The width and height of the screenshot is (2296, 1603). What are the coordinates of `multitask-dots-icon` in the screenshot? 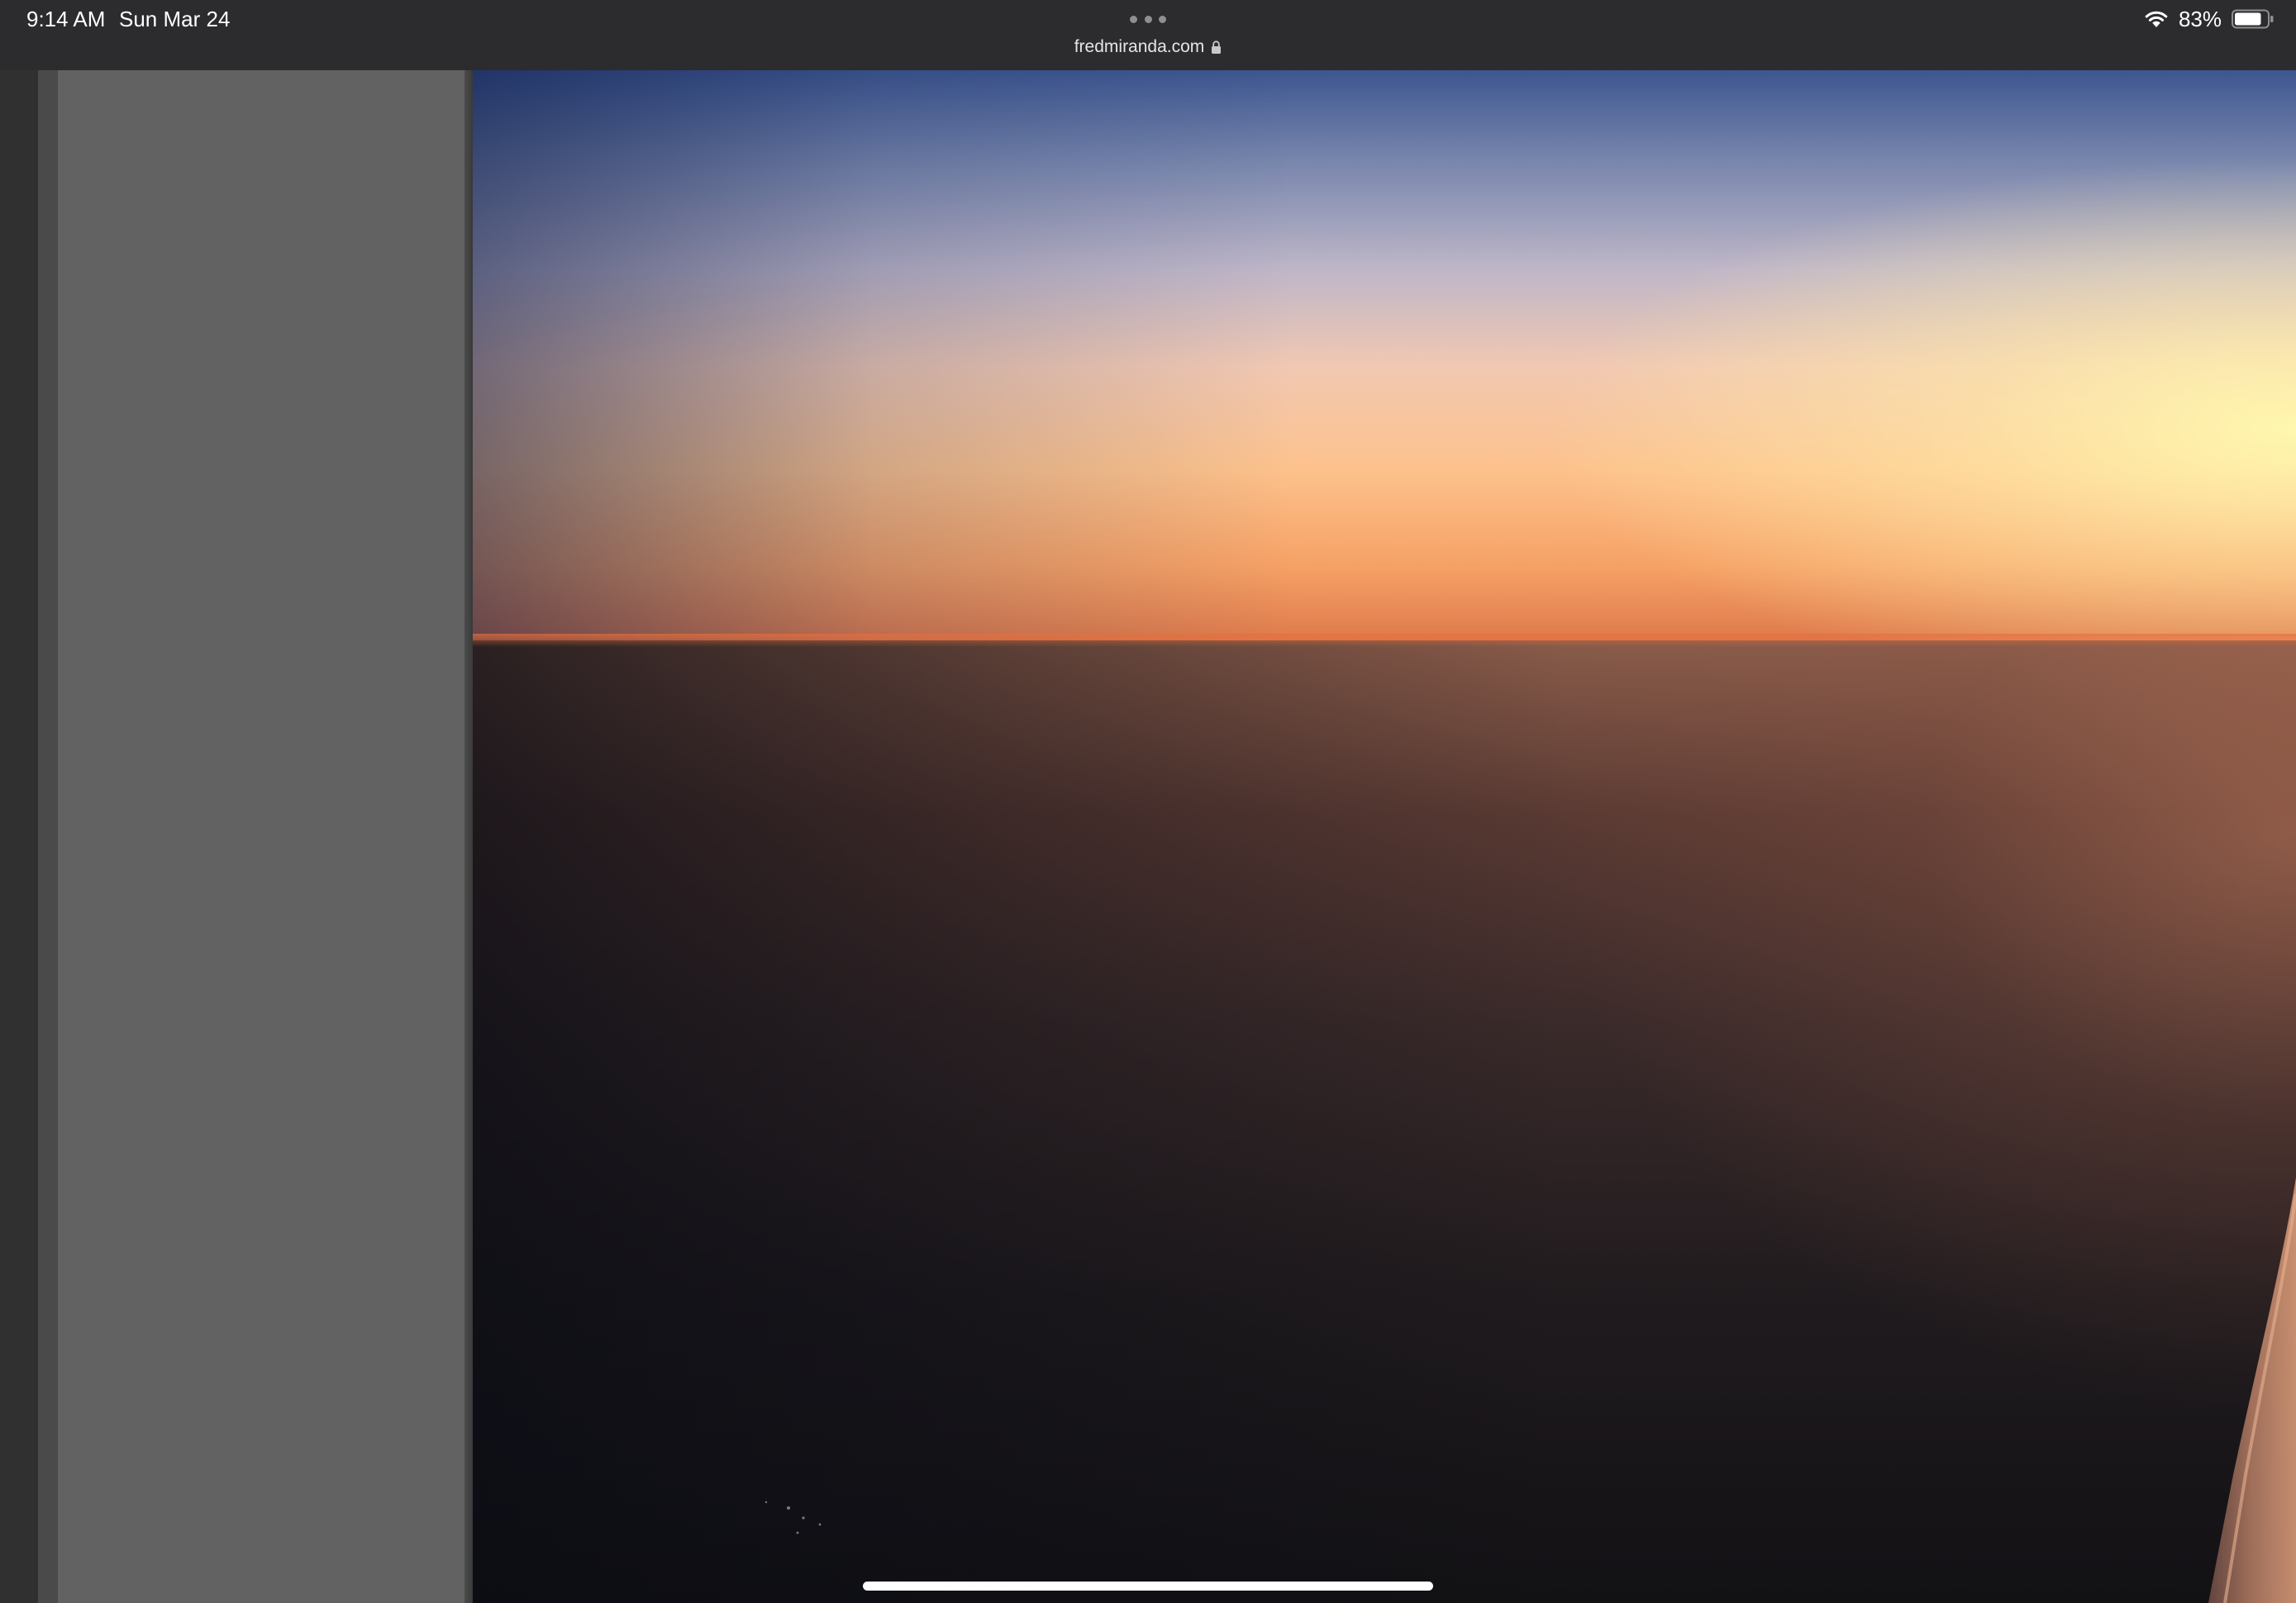 It's located at (1148, 19).